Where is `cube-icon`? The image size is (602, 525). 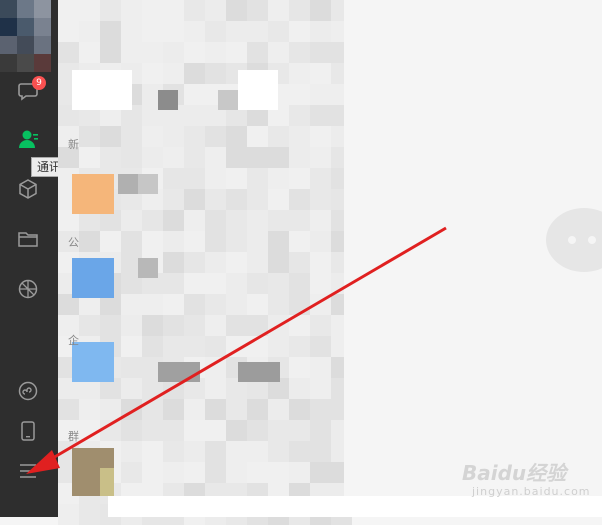
cube-icon is located at coordinates (28, 189).